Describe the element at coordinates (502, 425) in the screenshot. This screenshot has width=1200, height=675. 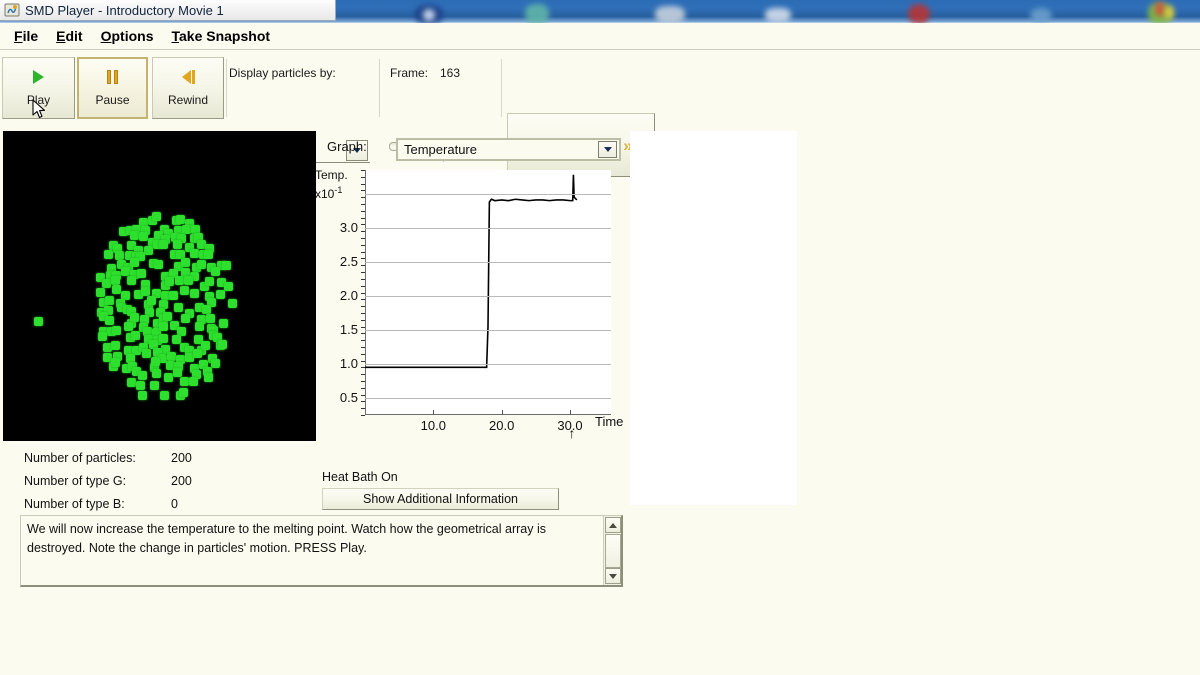
I see `chart-x-tick-label: 20.0` at that location.